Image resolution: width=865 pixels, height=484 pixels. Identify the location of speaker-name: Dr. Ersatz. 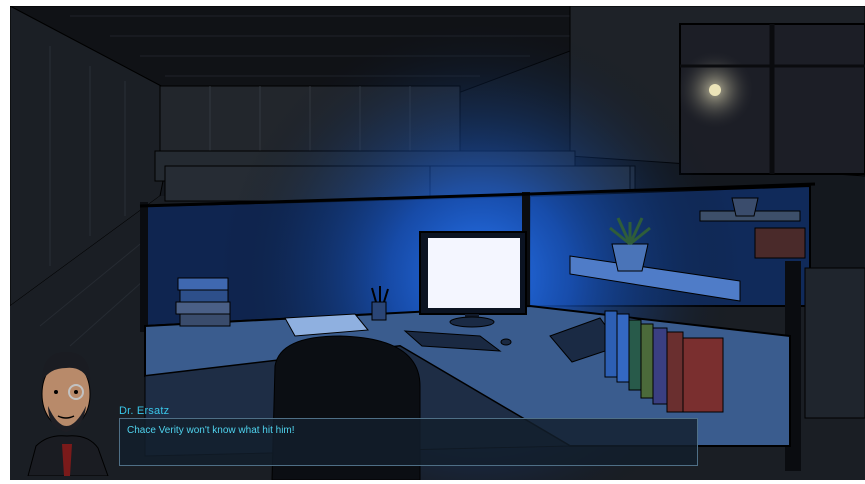
(144, 411).